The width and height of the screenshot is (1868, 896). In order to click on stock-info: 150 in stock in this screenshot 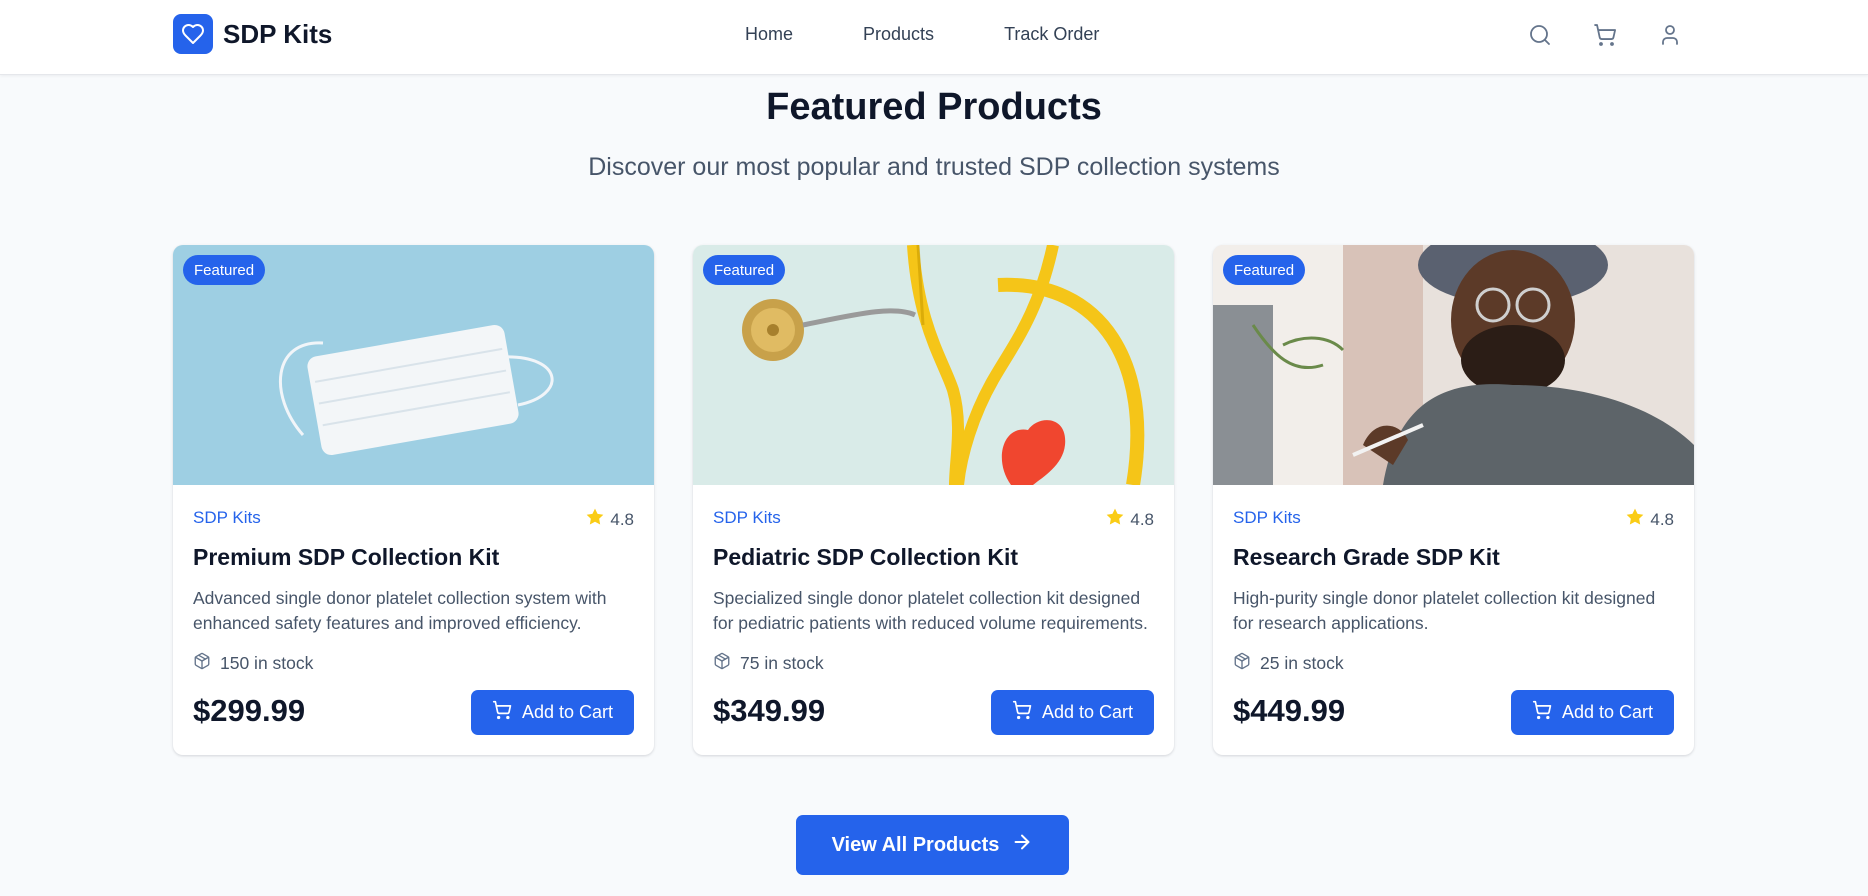, I will do `click(253, 663)`.